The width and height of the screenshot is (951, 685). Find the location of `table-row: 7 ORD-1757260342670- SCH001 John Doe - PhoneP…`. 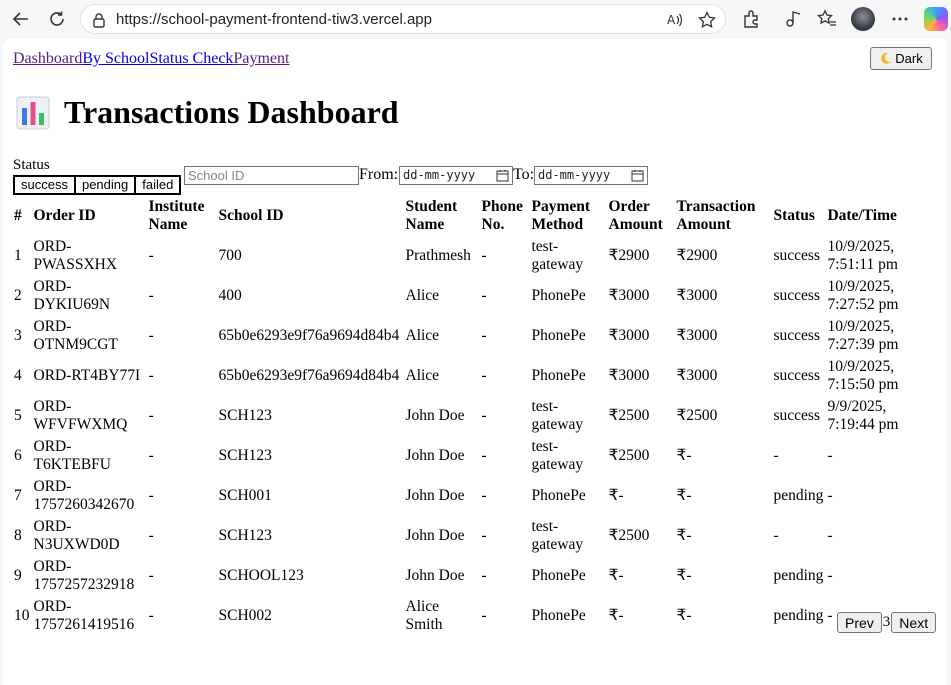

table-row: 7 ORD-1757260342670- SCH001 John Doe - PhoneP… is located at coordinates (458, 496).